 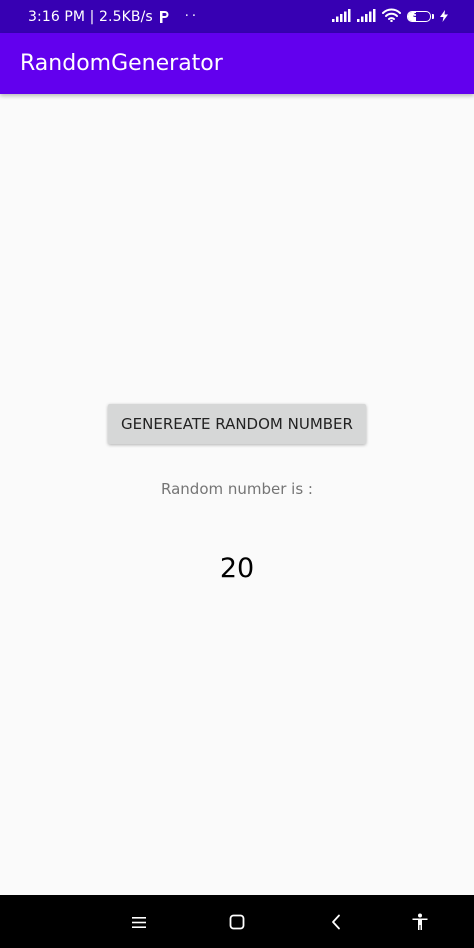 I want to click on parking-notification-icon, so click(x=164, y=17).